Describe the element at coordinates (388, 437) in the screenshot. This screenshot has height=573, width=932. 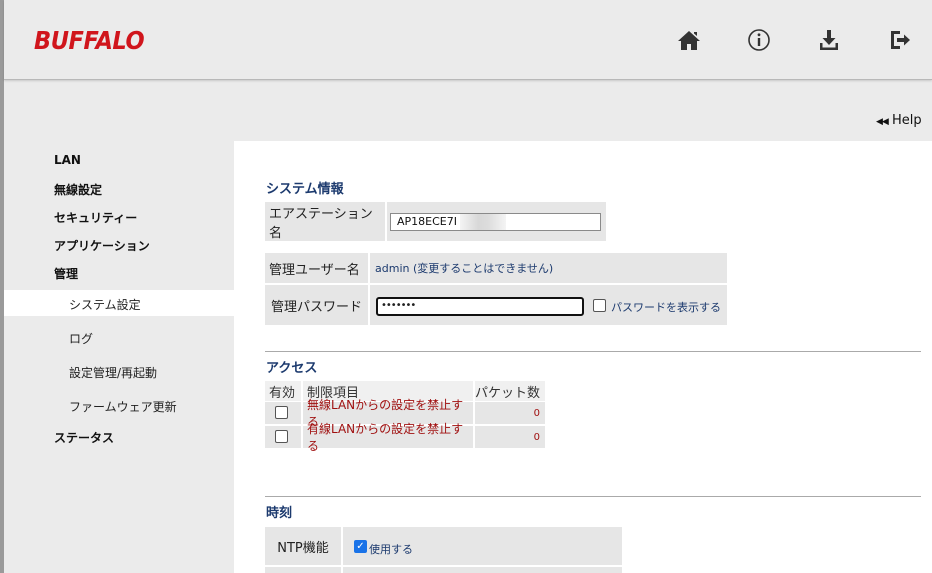
I see `restriction-item: 有線LANからの設定を禁止する` at that location.